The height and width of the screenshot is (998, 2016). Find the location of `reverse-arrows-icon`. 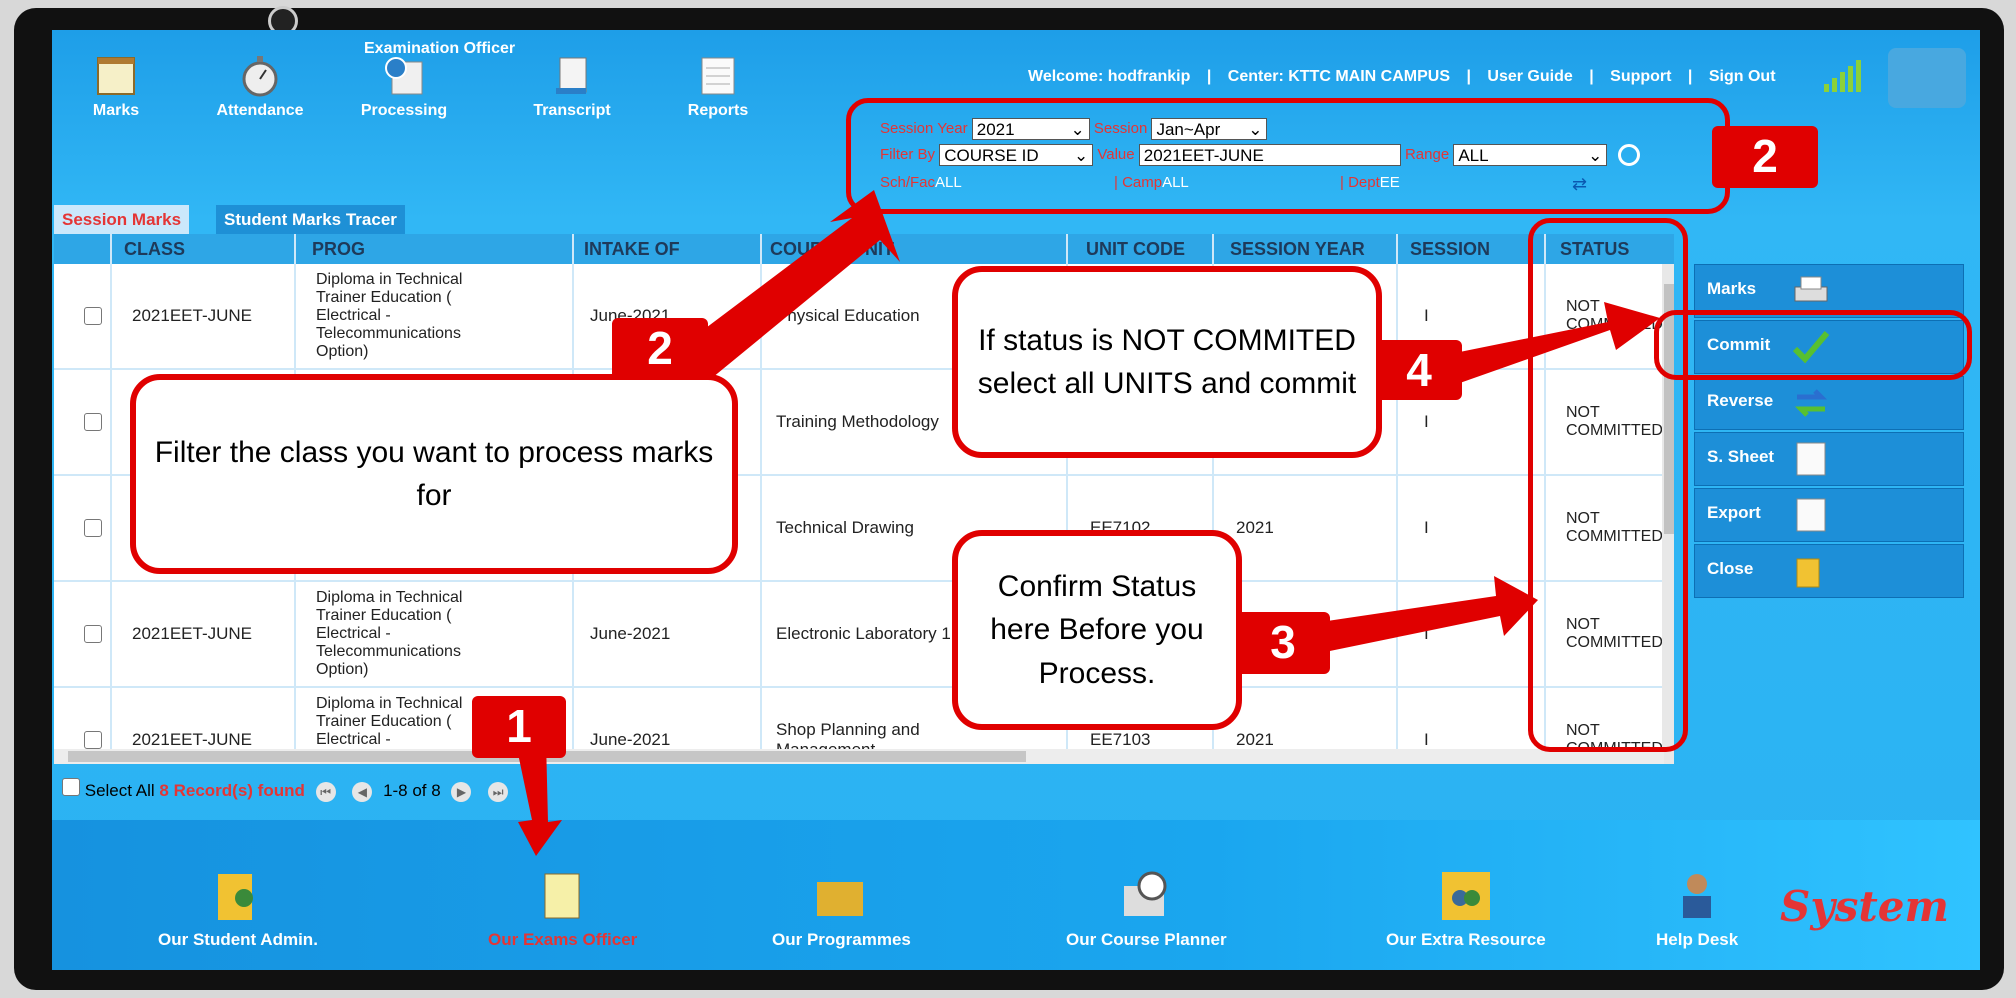

reverse-arrows-icon is located at coordinates (1811, 403).